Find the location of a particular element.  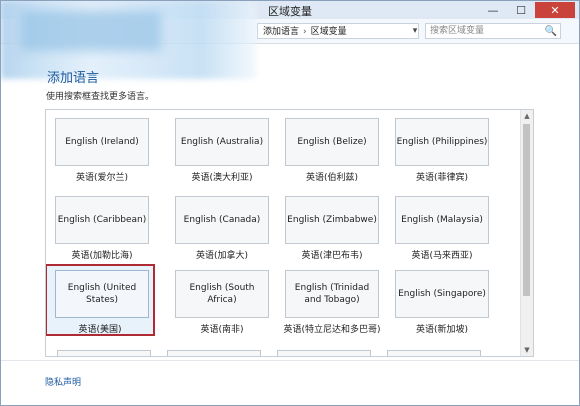

language-tile: English (Philippines) 英语(菲律宾) is located at coordinates (442, 150).